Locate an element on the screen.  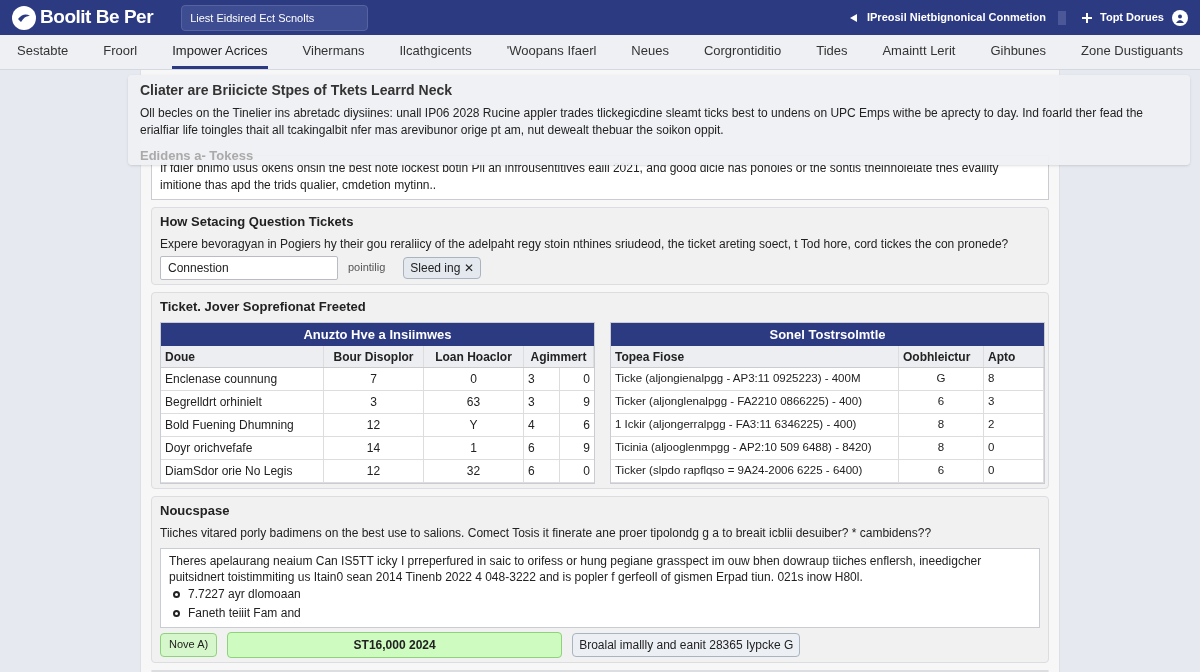
column-header: Bour Disoplor is located at coordinates (374, 356).